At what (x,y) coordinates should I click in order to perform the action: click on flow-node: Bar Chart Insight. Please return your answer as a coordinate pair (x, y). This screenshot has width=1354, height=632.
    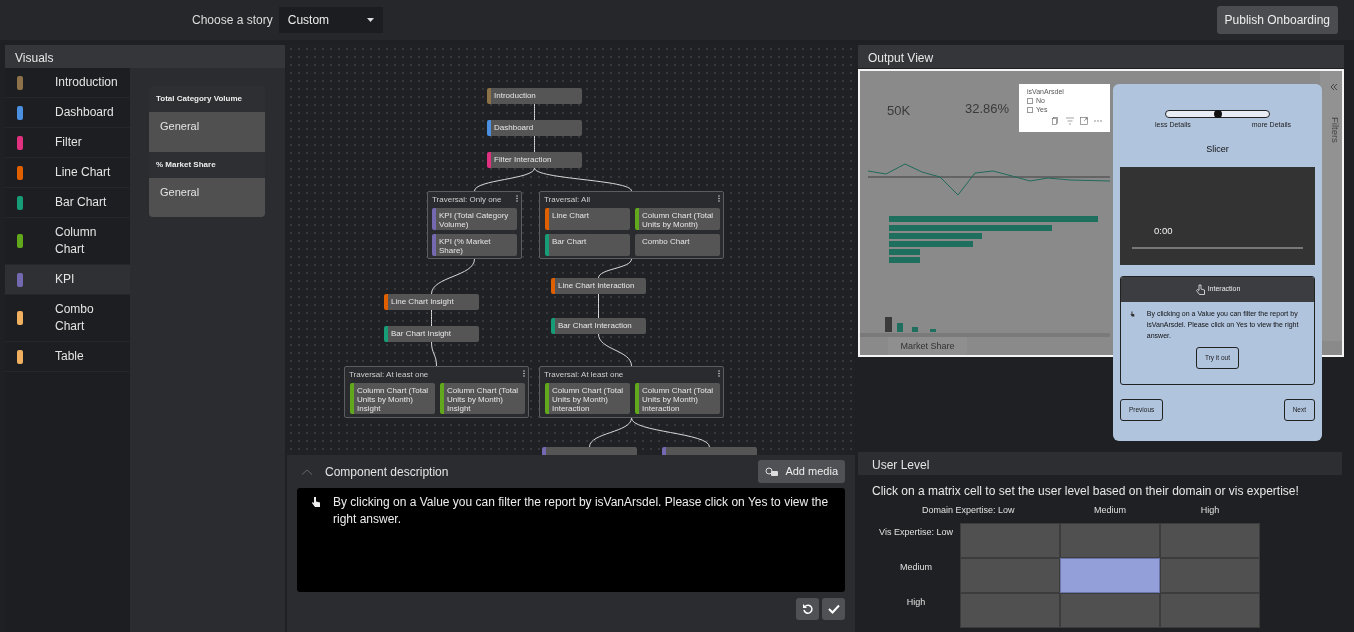
    Looking at the image, I should click on (431, 334).